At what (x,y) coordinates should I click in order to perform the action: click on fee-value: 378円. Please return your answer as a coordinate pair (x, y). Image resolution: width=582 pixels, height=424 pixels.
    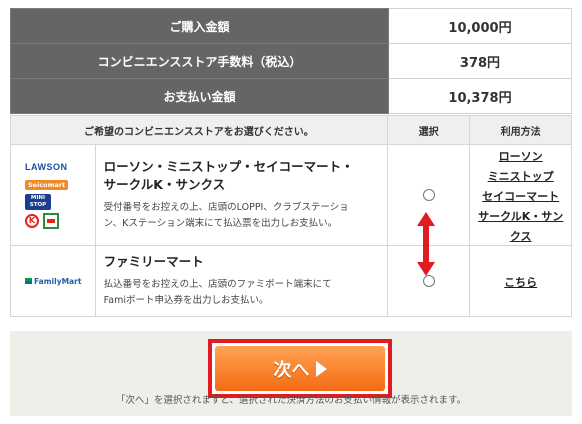
    Looking at the image, I should click on (480, 61).